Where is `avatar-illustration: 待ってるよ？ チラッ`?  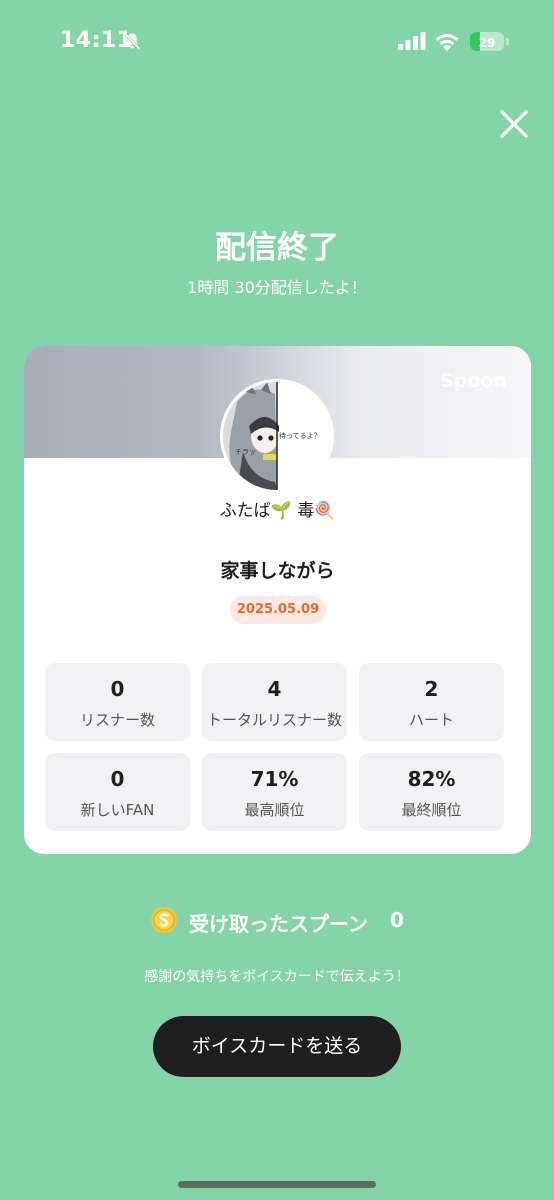
avatar-illustration: 待ってるよ？ チラッ is located at coordinates (277, 436).